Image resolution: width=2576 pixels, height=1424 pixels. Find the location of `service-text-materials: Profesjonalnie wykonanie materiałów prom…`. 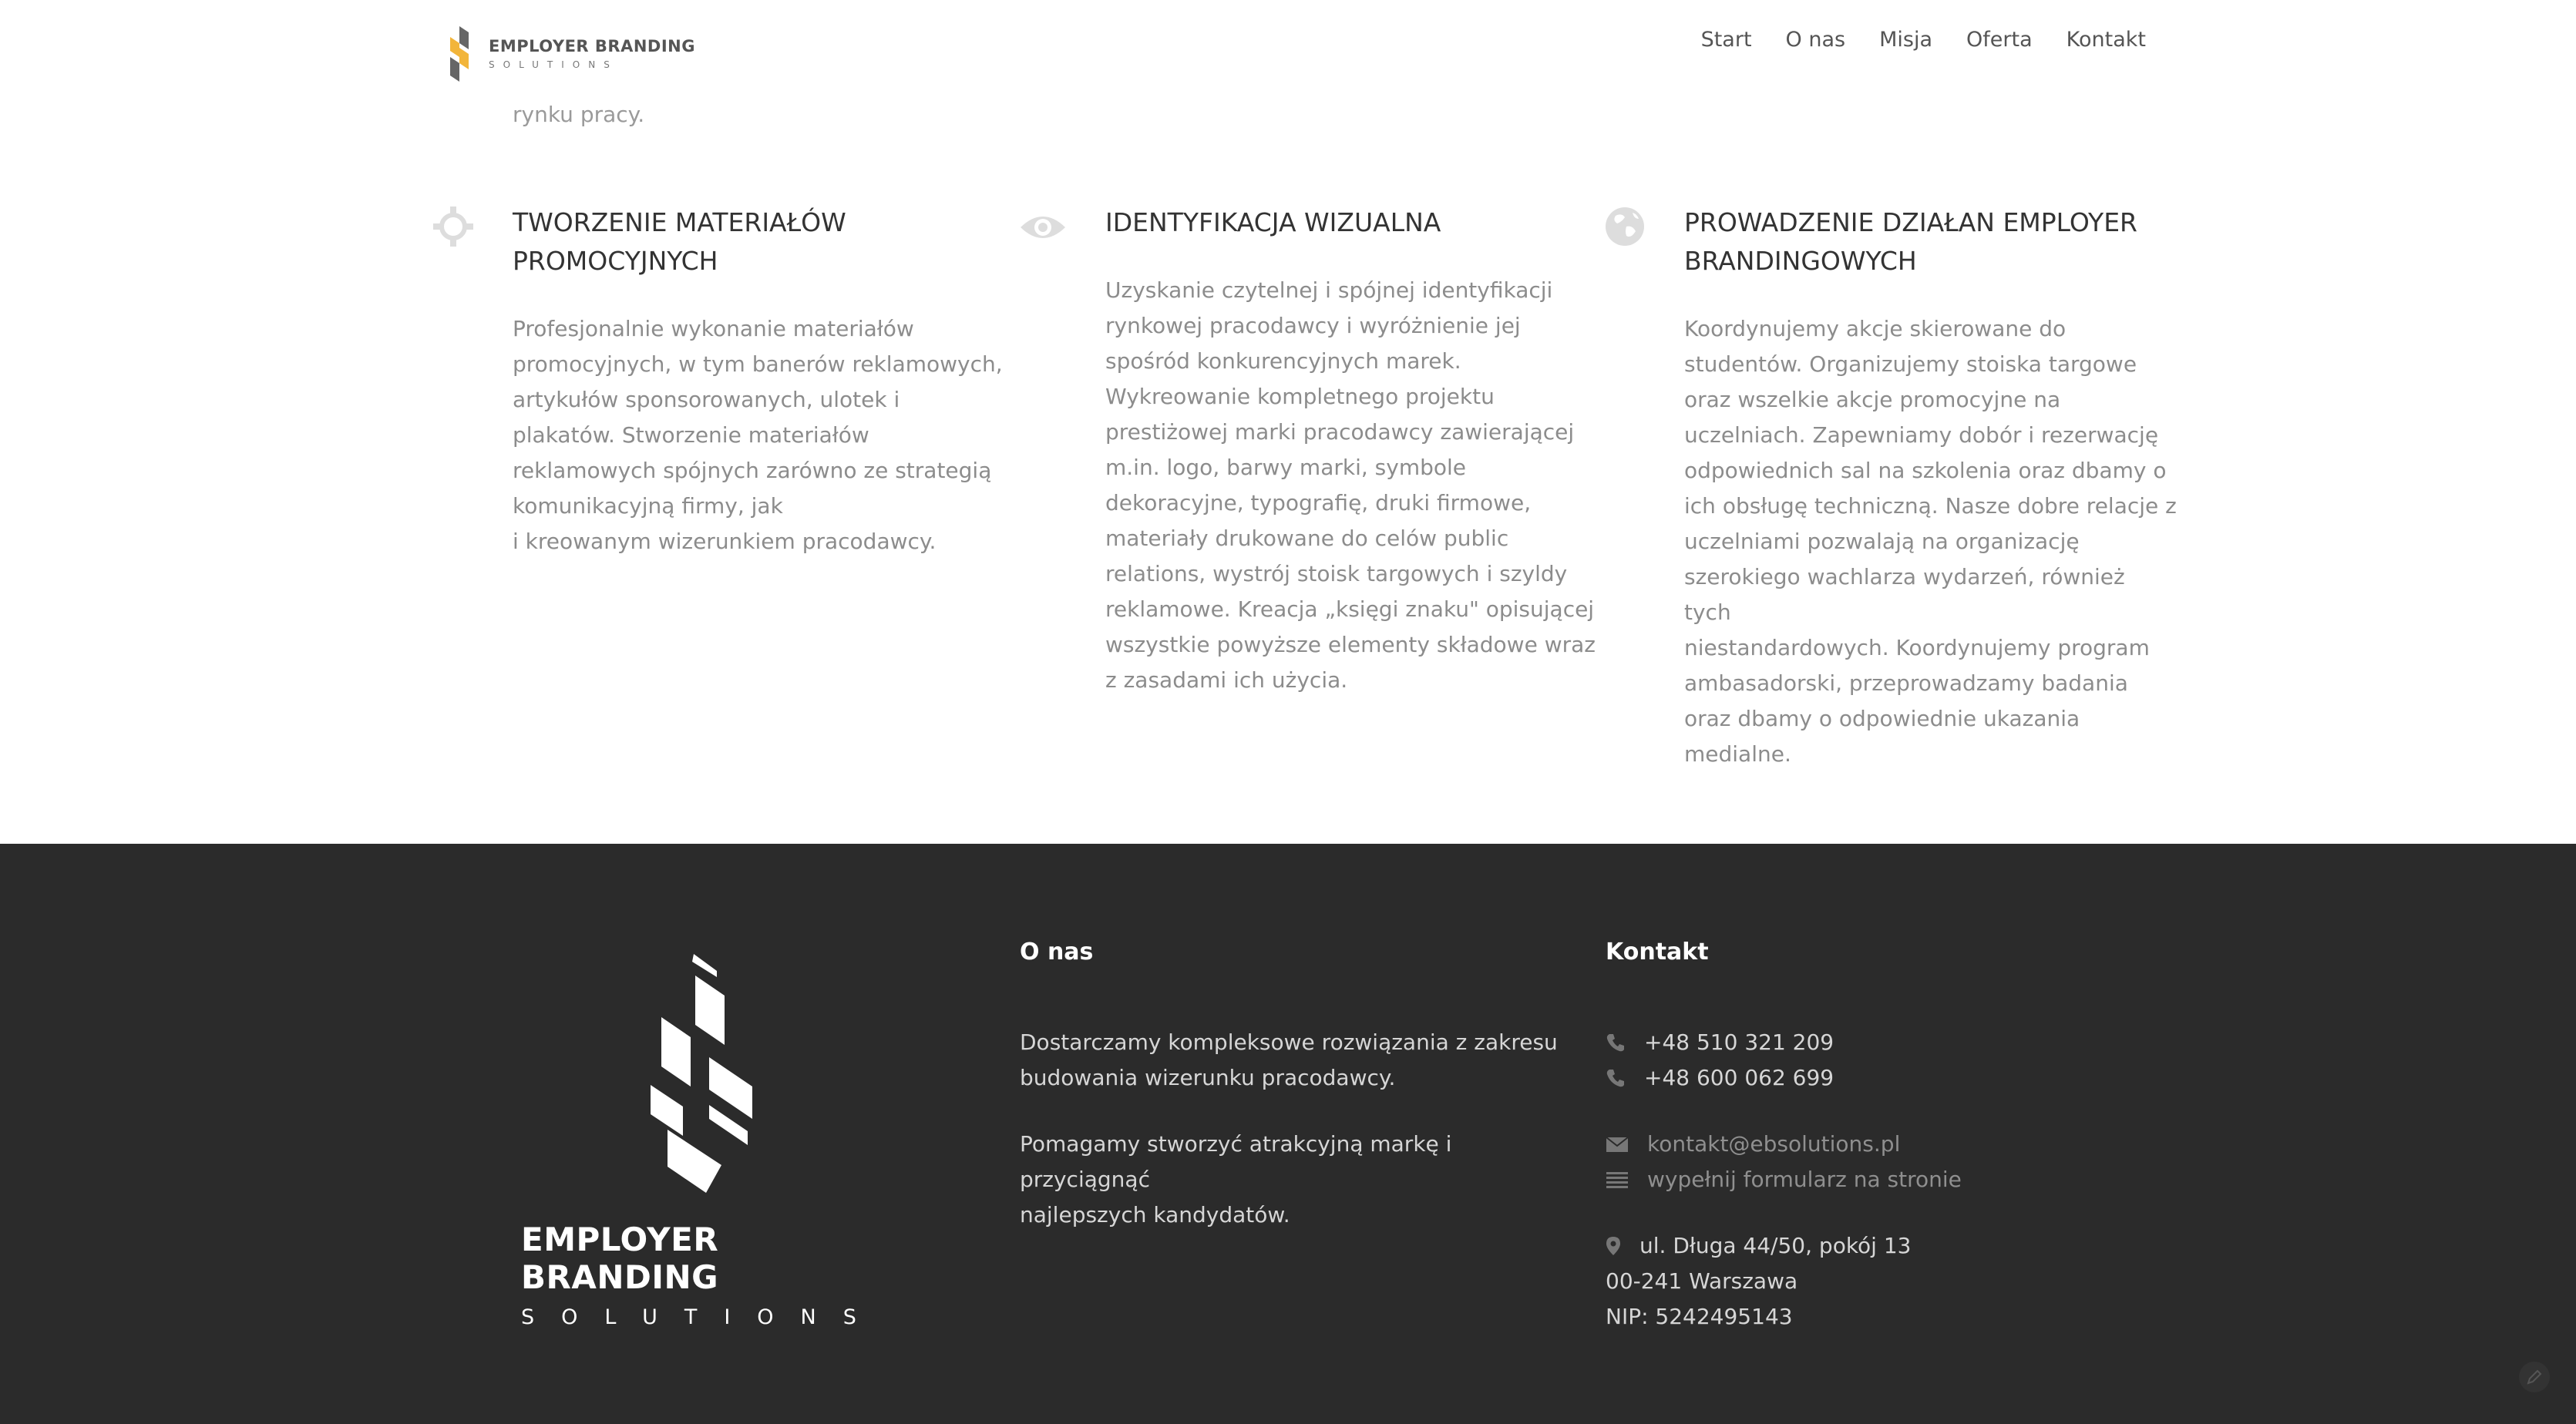

service-text-materials: Profesjonalnie wykonanie materiałów prom… is located at coordinates (759, 435).